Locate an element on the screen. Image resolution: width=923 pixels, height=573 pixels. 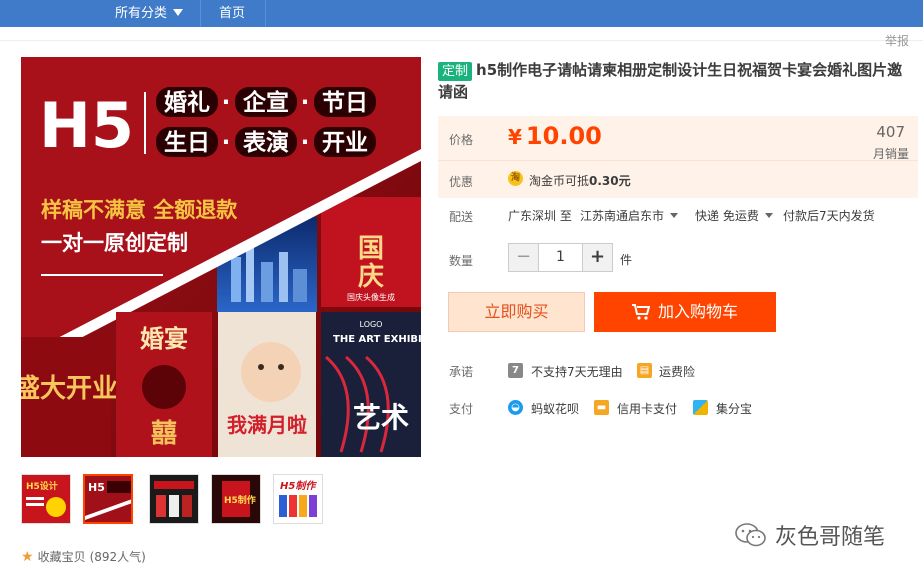
thumbnail-4: H5制作 is located at coordinates (236, 499).